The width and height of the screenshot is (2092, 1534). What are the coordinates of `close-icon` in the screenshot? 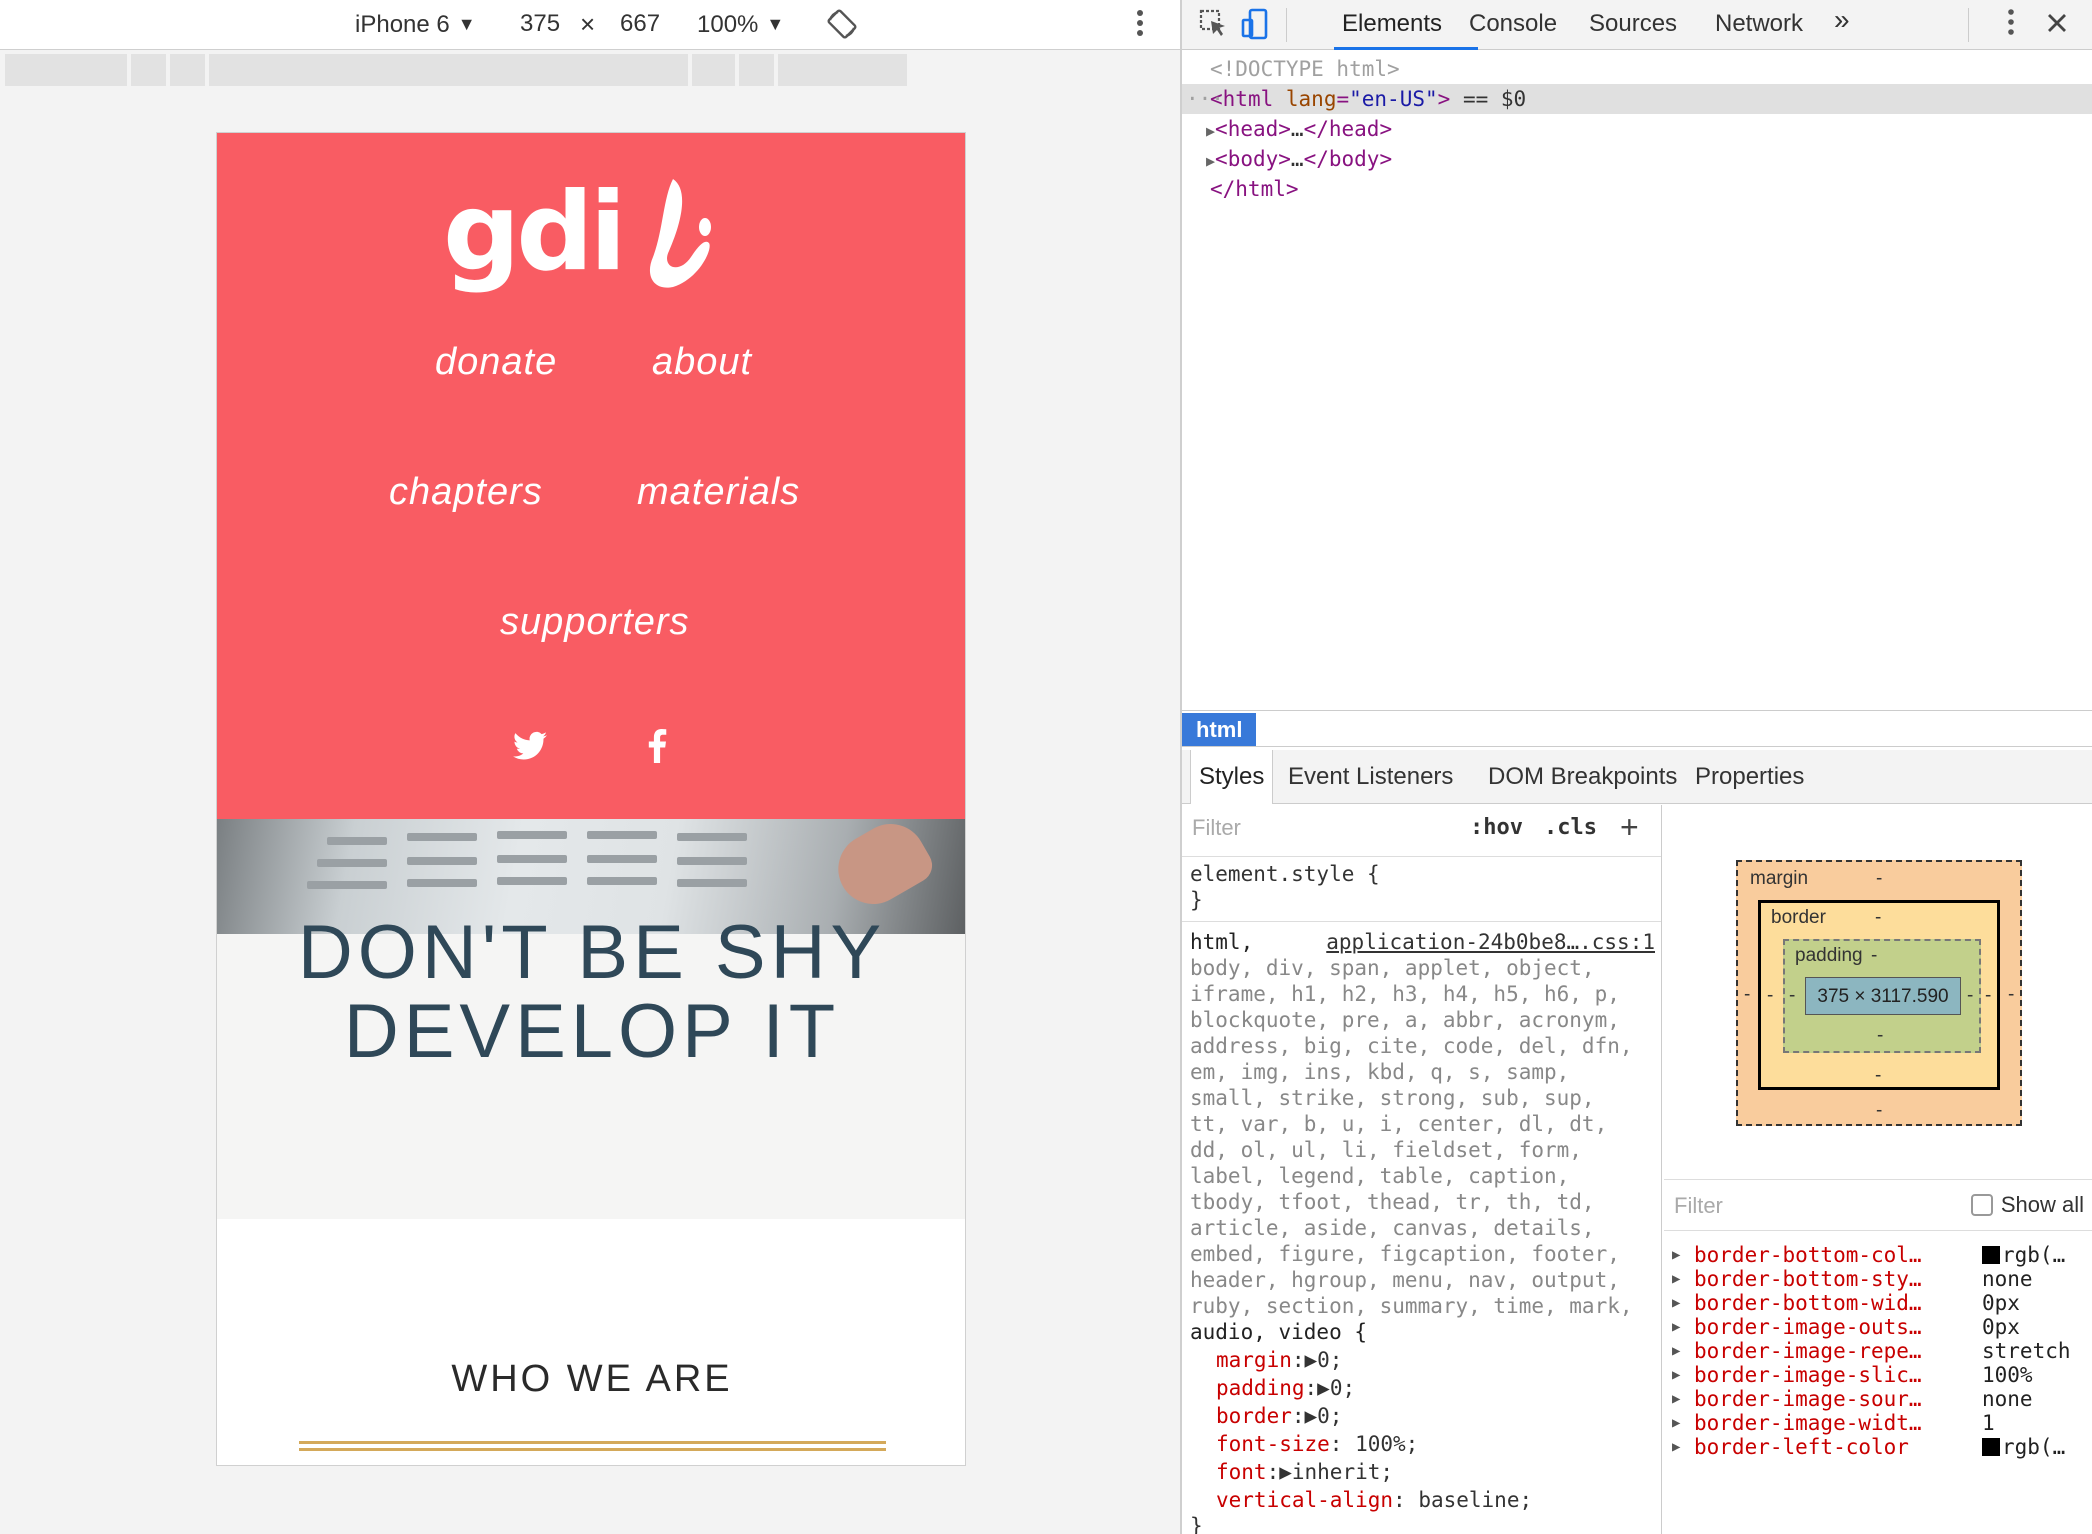 It's located at (2057, 25).